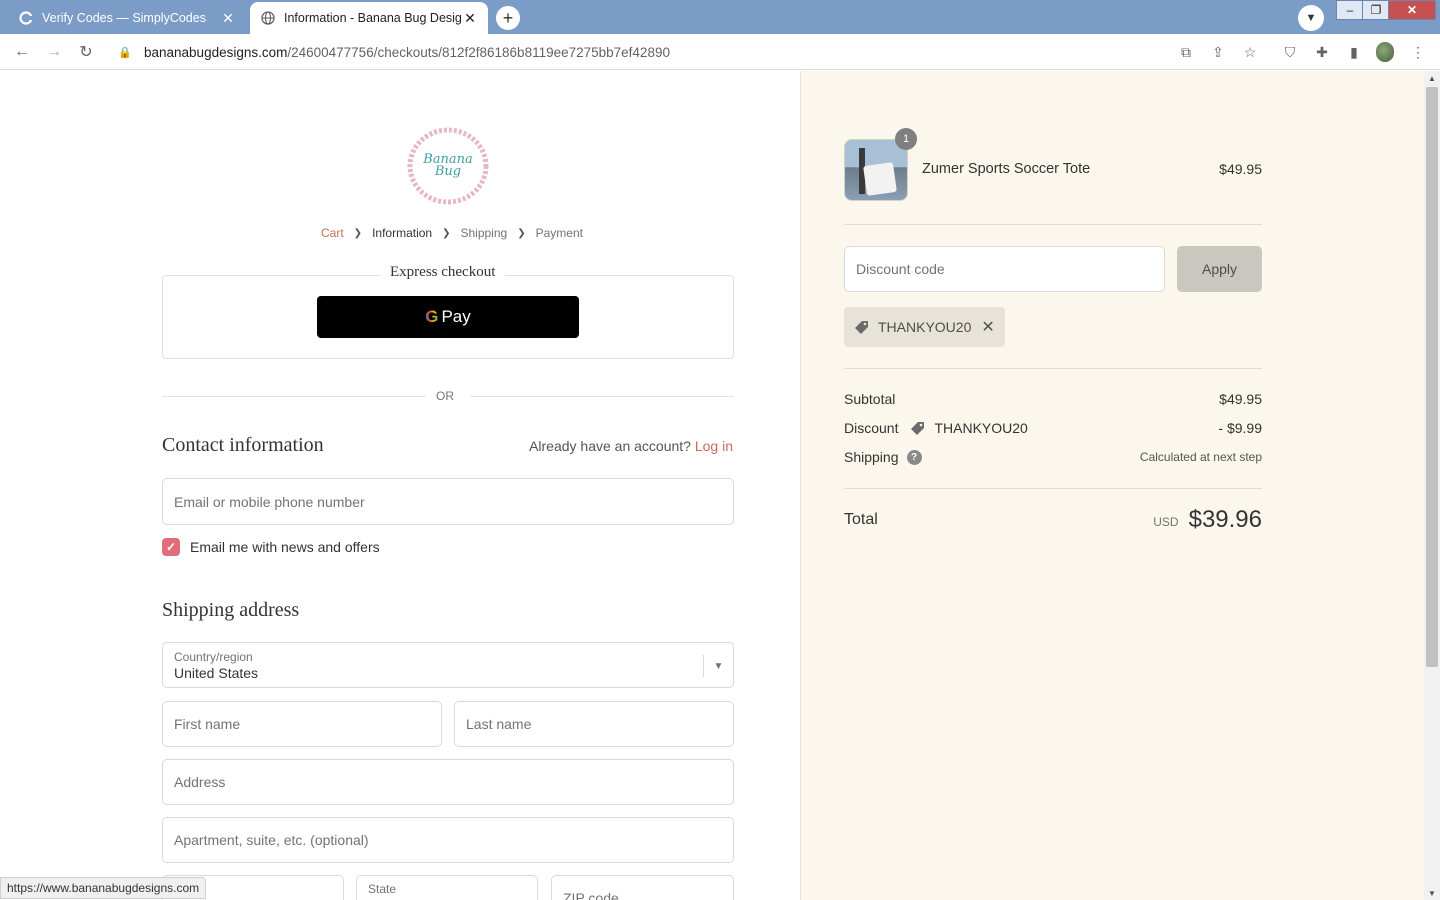 The height and width of the screenshot is (900, 1440). I want to click on bookmark-star-icon: ☆, so click(1250, 52).